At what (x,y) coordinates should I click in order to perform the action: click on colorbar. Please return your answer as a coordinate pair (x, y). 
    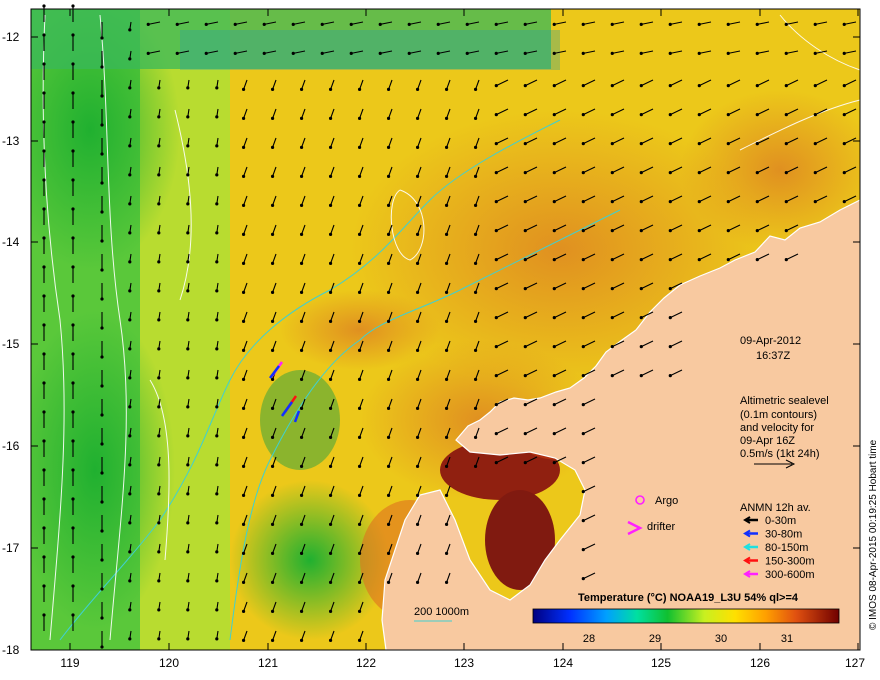
    Looking at the image, I should click on (686, 616).